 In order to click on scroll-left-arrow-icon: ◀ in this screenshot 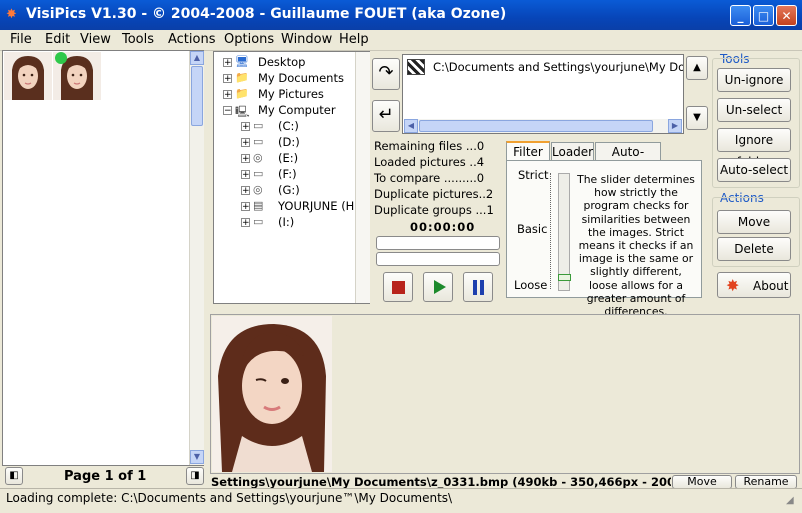, I will do `click(411, 126)`.